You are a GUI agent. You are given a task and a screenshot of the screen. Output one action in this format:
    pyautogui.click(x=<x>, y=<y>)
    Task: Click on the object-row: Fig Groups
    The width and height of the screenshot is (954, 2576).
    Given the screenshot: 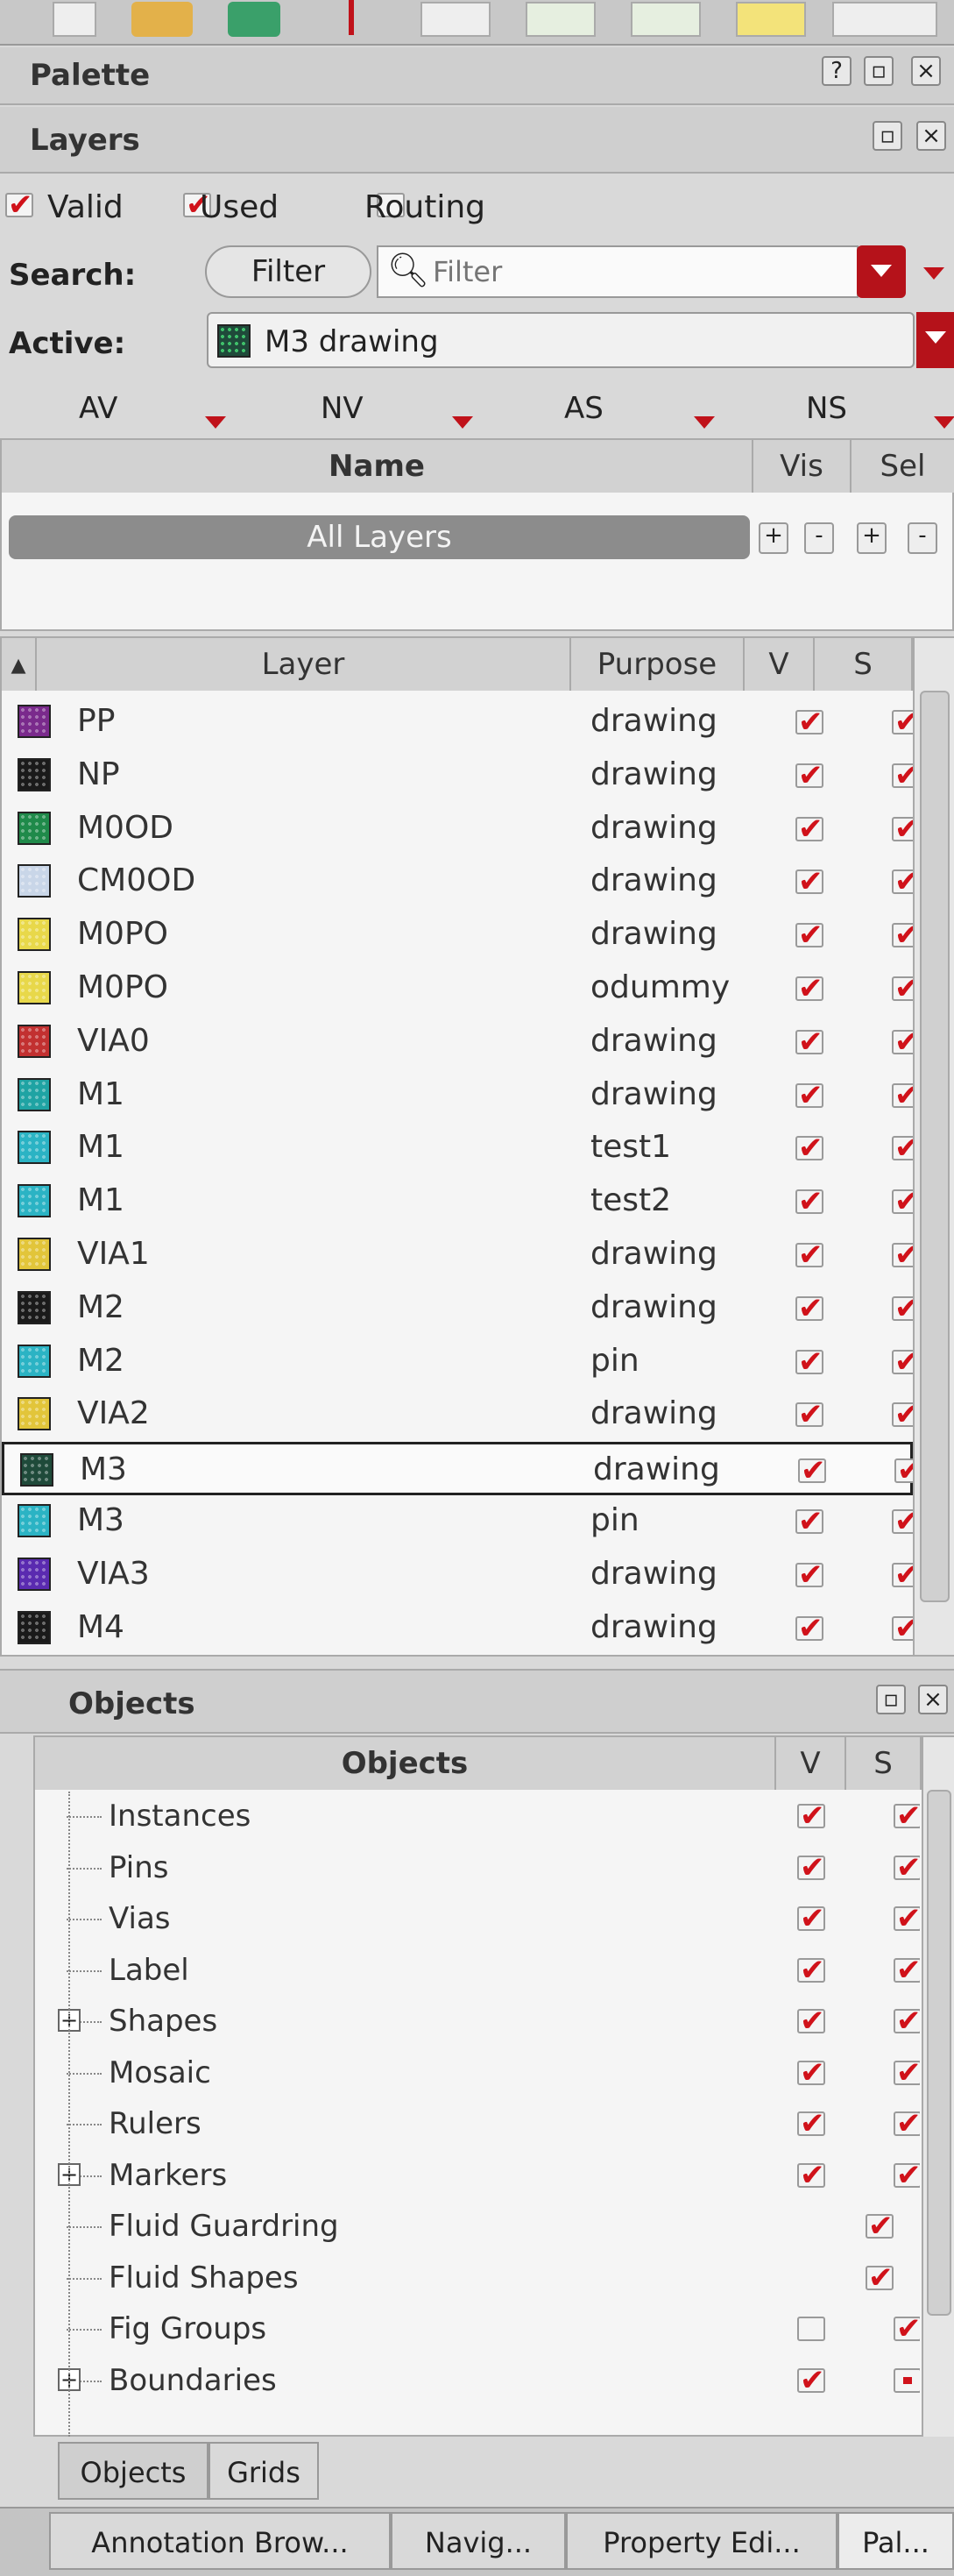 What is the action you would take?
    pyautogui.click(x=477, y=2329)
    